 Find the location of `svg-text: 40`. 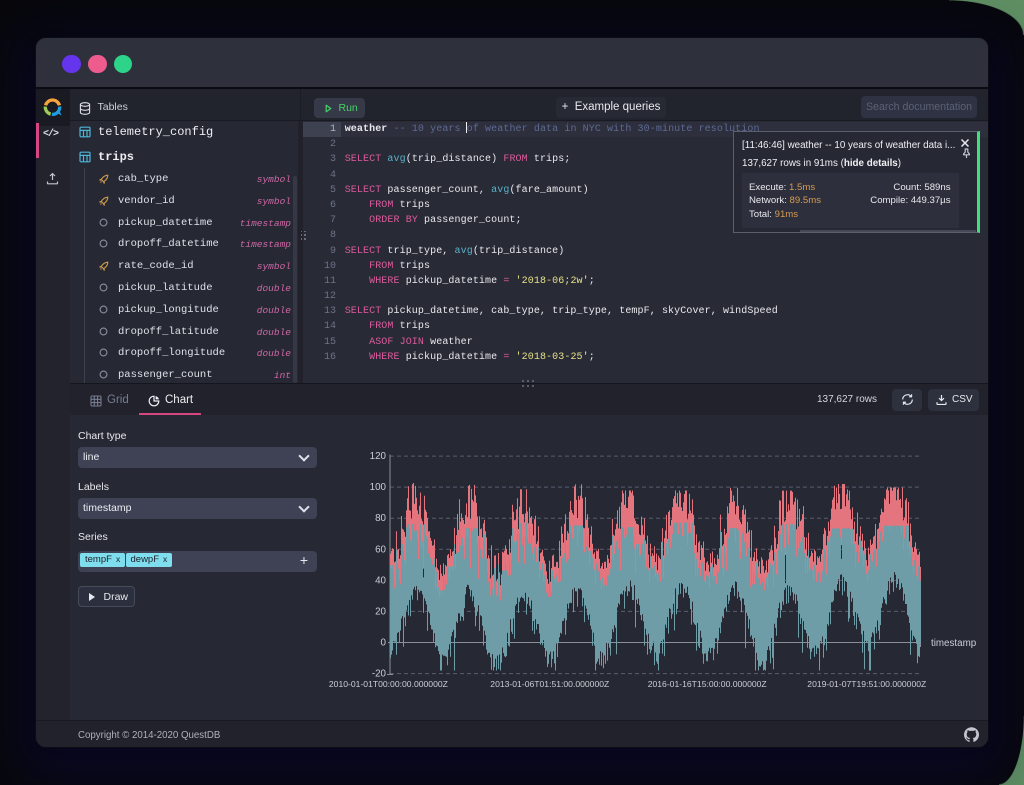

svg-text: 40 is located at coordinates (380, 580).